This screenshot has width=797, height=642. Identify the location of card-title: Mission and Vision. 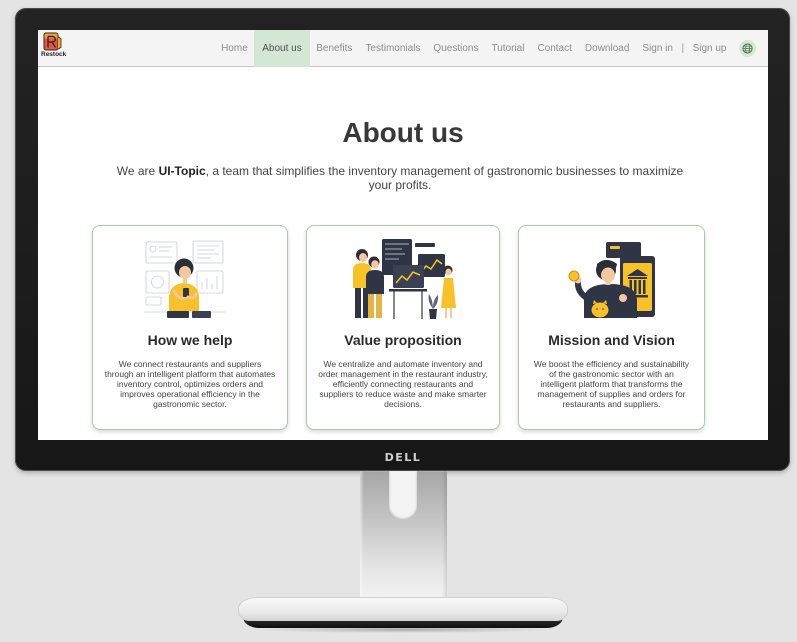
(611, 340).